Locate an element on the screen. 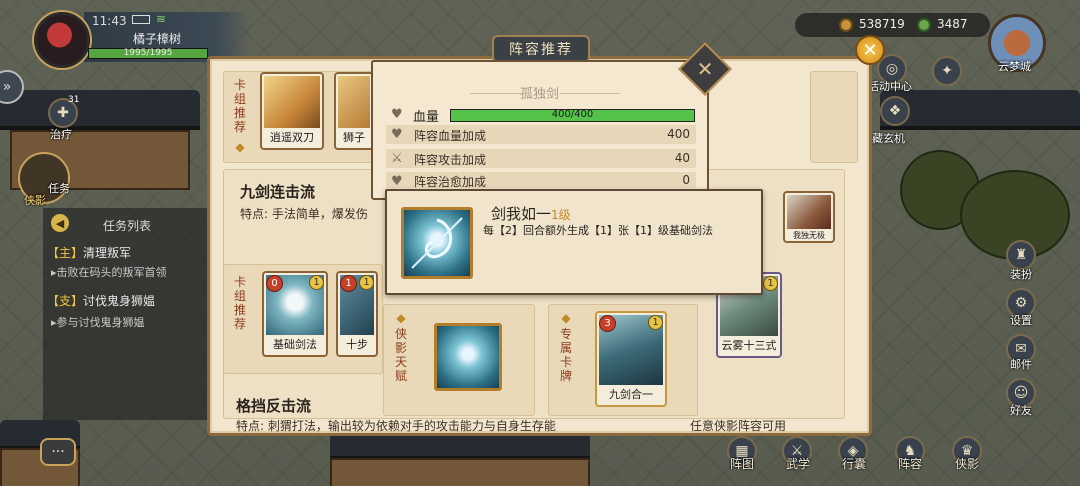 The image size is (1080, 486). talent-area: ◆ 侠影天赋 is located at coordinates (459, 360).